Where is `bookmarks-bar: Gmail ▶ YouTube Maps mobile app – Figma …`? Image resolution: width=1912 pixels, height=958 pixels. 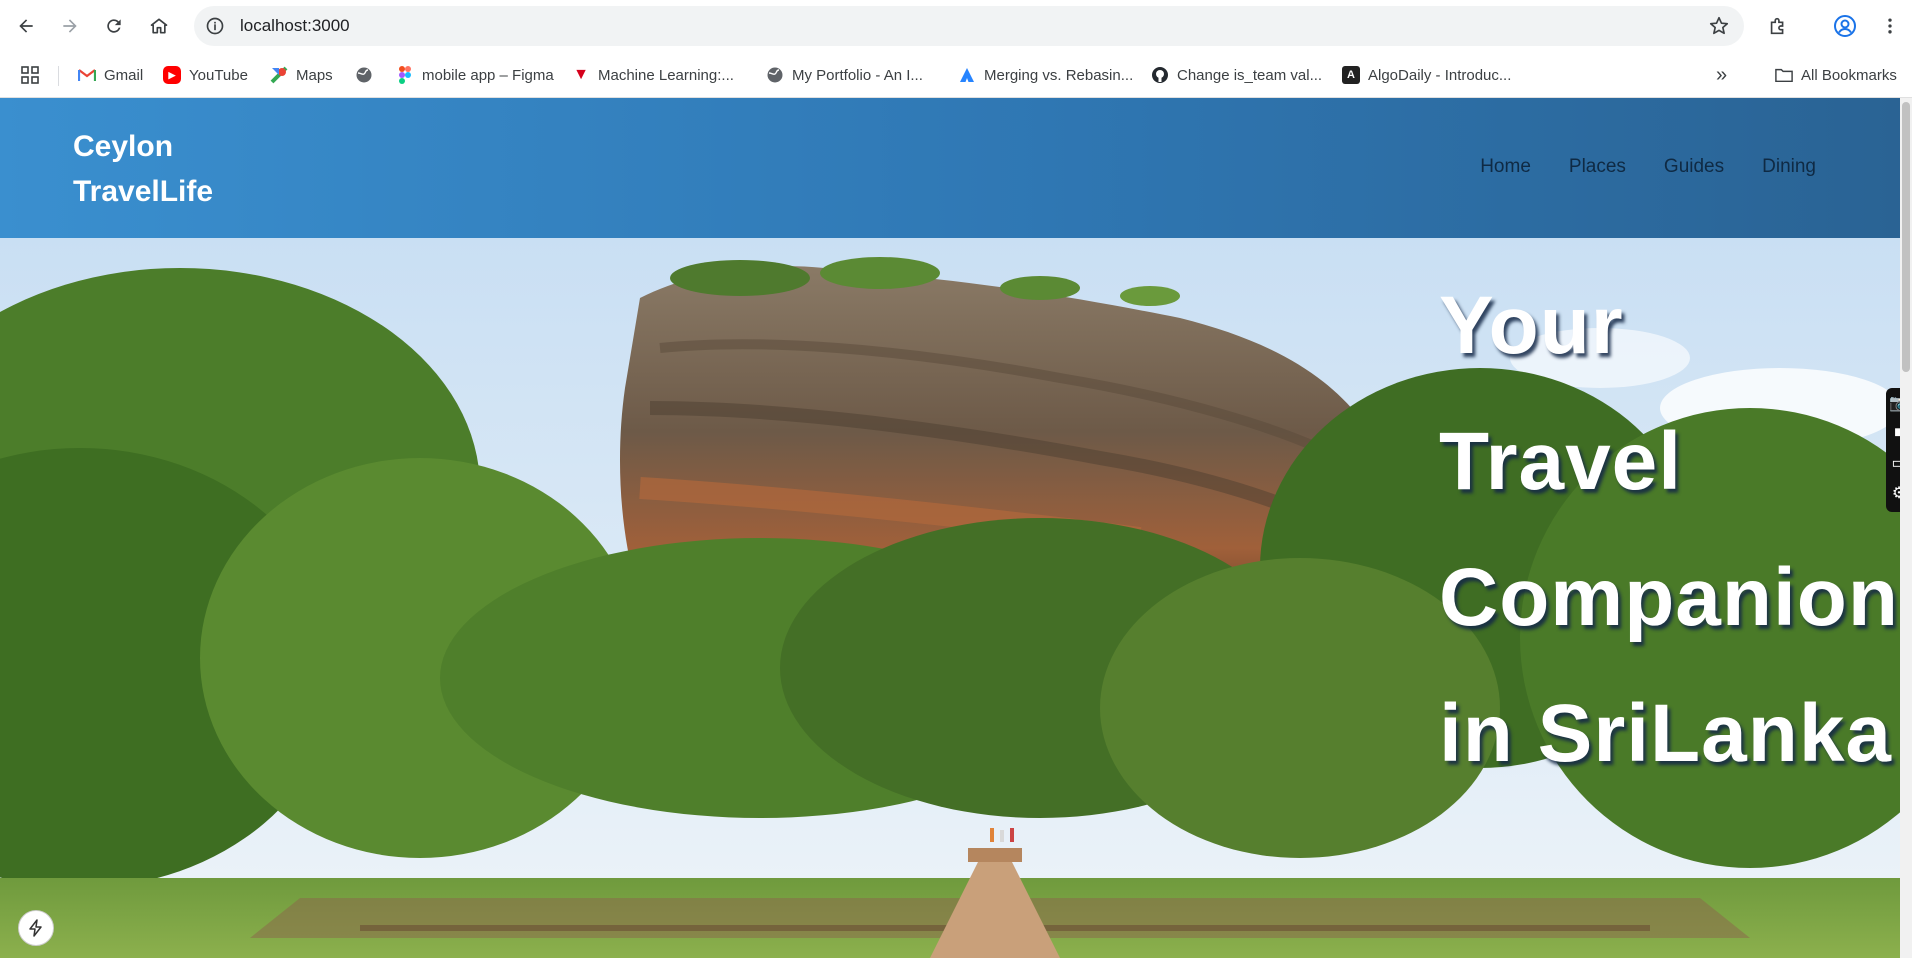 bookmarks-bar: Gmail ▶ YouTube Maps mobile app – Figma … is located at coordinates (956, 75).